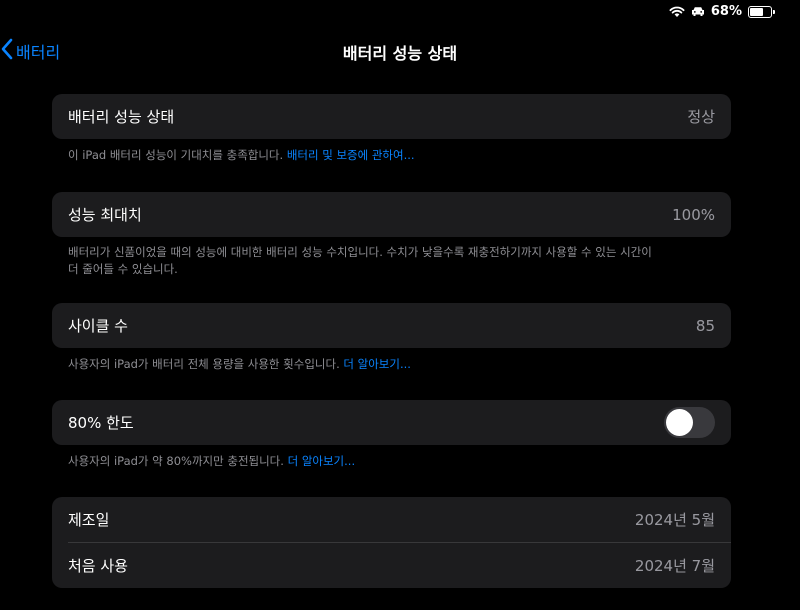 The height and width of the screenshot is (610, 800). Describe the element at coordinates (705, 325) in the screenshot. I see `cycle-count-value: 85` at that location.